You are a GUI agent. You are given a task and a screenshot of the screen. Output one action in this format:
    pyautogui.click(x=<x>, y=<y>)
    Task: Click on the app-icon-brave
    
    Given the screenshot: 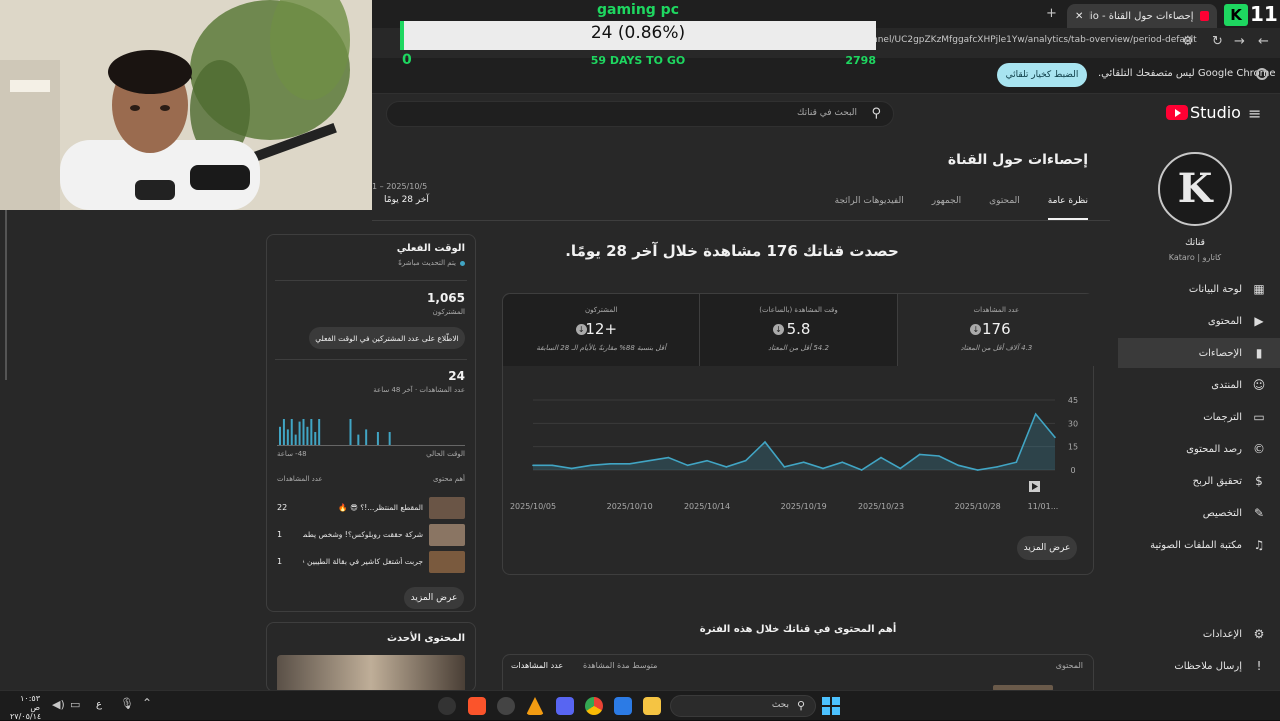 What is the action you would take?
    pyautogui.click(x=477, y=706)
    